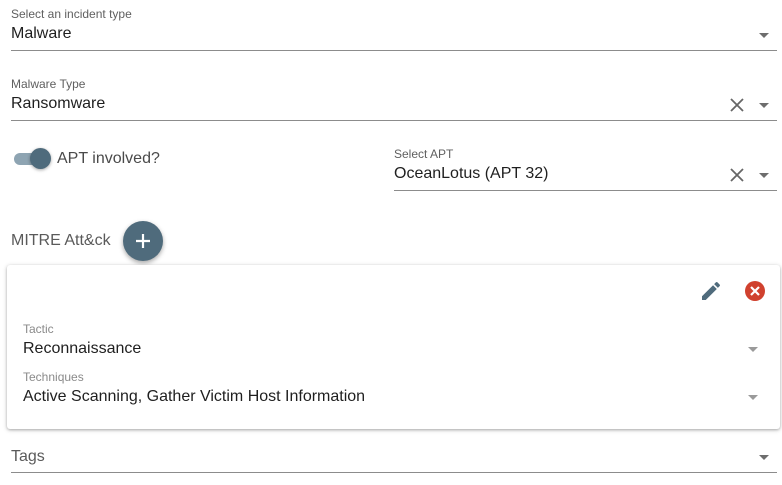  I want to click on tactic-label: Tactic, so click(38, 329).